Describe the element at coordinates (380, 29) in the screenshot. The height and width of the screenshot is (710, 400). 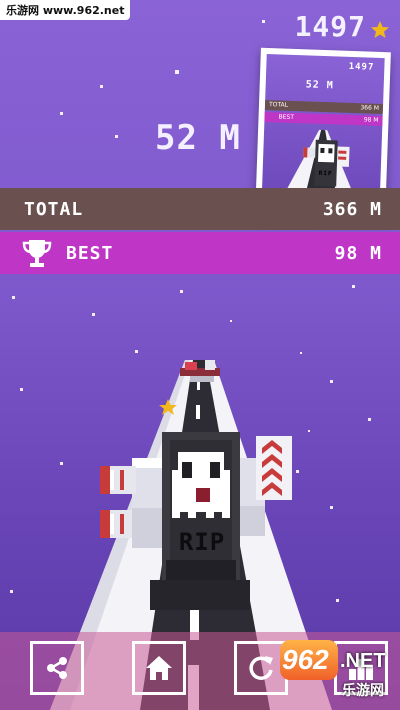
I see `star-icon` at that location.